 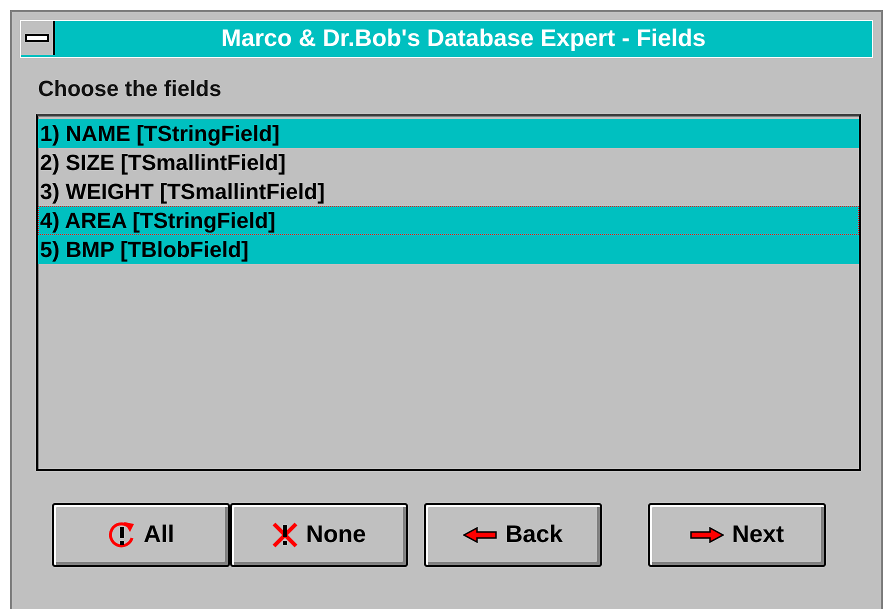 What do you see at coordinates (122, 535) in the screenshot?
I see `refresh-icon` at bounding box center [122, 535].